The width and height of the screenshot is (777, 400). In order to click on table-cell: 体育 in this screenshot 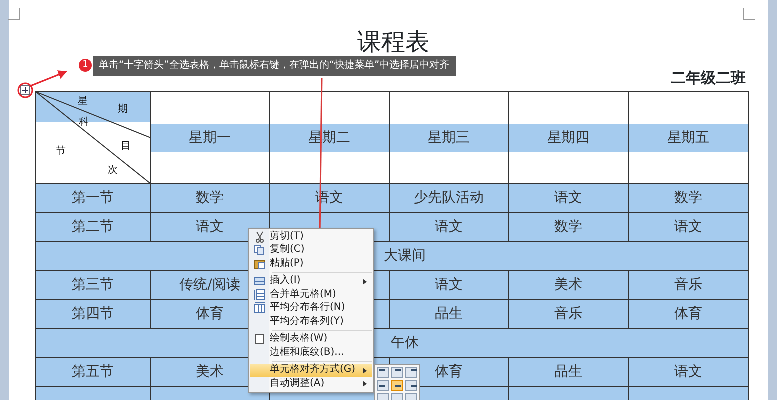, I will do `click(688, 314)`.